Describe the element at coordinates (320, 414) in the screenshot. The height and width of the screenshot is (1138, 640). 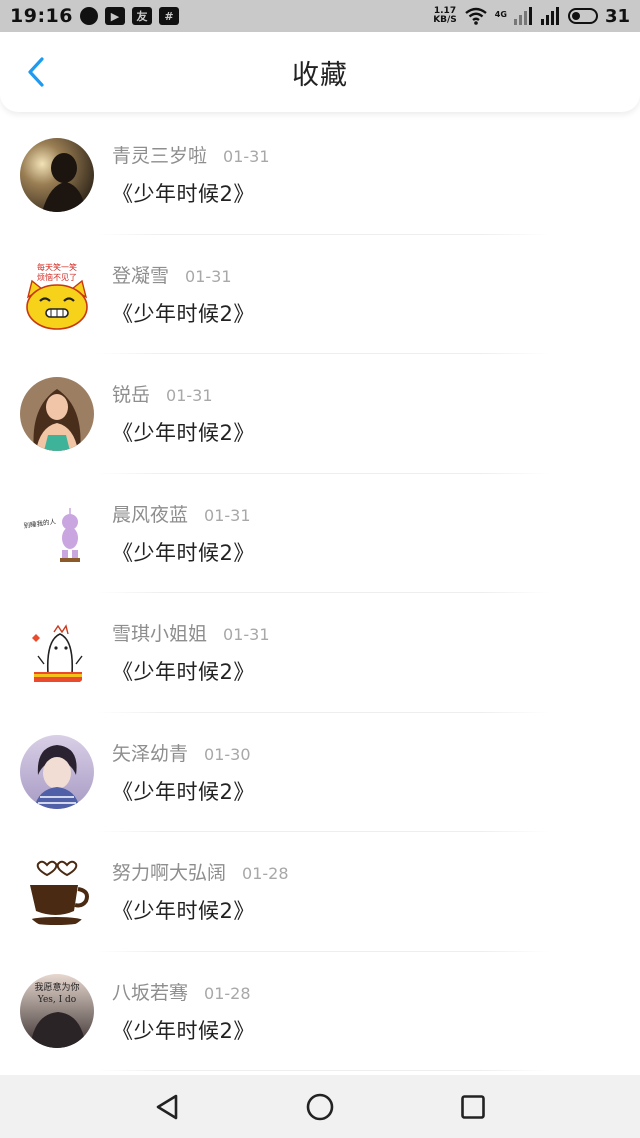
I see `list-item: 锐岳 01-31 《少年时候2》` at that location.